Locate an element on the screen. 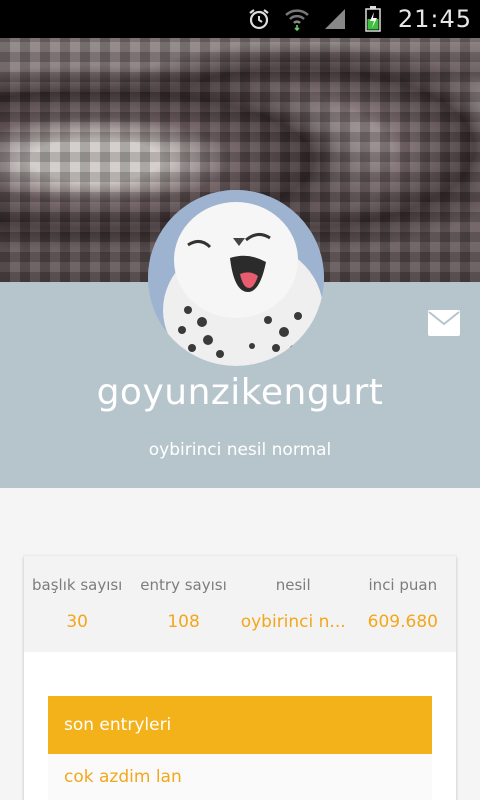 Image resolution: width=480 pixels, height=800 pixels. status-time: 21:45 is located at coordinates (434, 19).